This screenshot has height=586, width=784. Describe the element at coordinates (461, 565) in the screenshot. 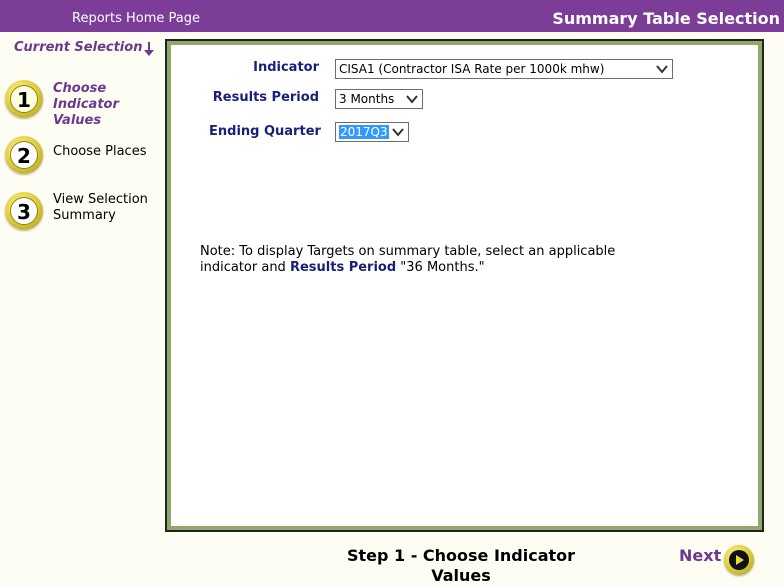

I see `step-title: Step 1 - Choose Indicator Values` at that location.